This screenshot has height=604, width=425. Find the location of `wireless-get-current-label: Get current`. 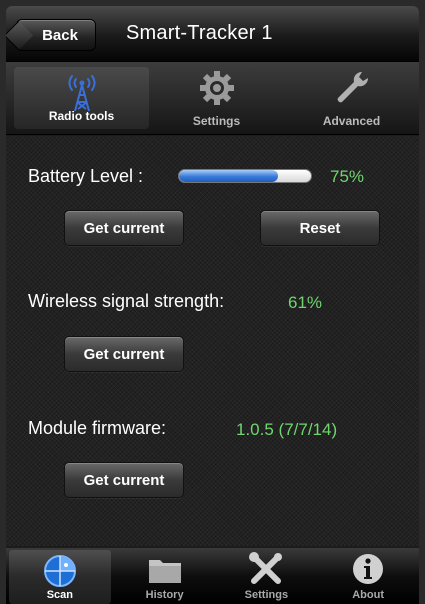

wireless-get-current-label: Get current is located at coordinates (124, 354).